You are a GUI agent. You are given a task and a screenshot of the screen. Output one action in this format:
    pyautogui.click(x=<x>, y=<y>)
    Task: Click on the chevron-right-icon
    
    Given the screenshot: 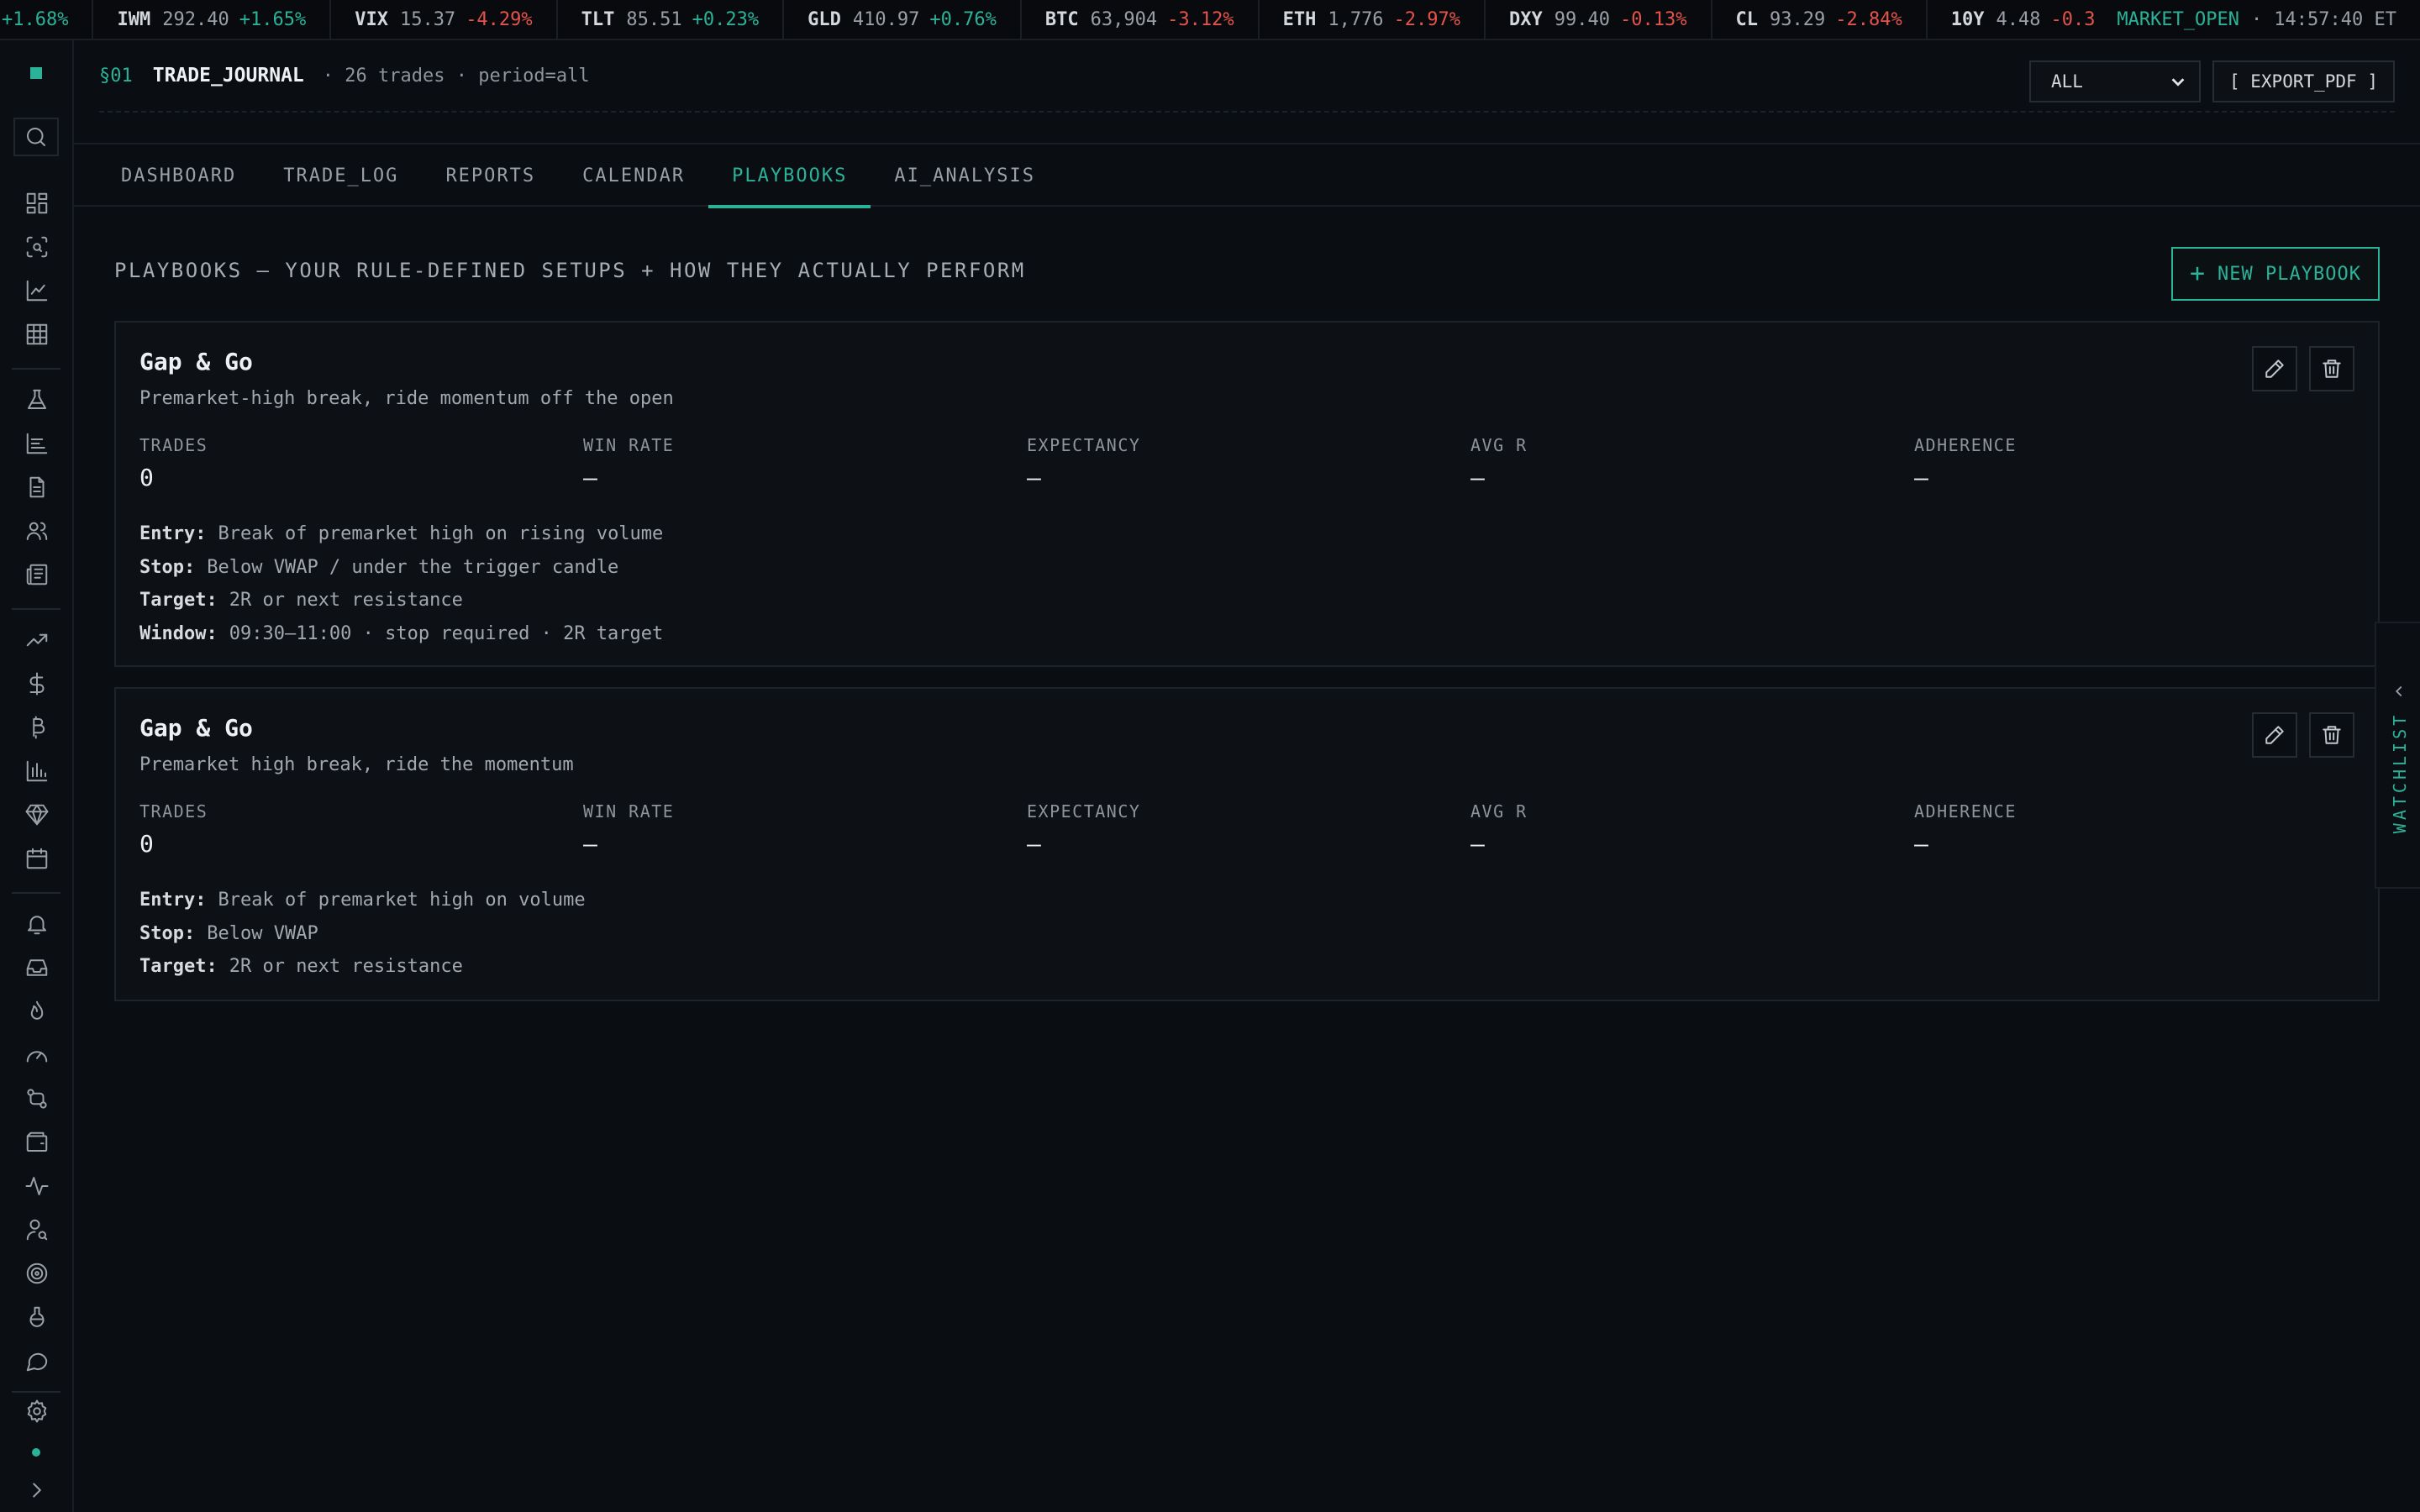 What is the action you would take?
    pyautogui.click(x=37, y=1490)
    